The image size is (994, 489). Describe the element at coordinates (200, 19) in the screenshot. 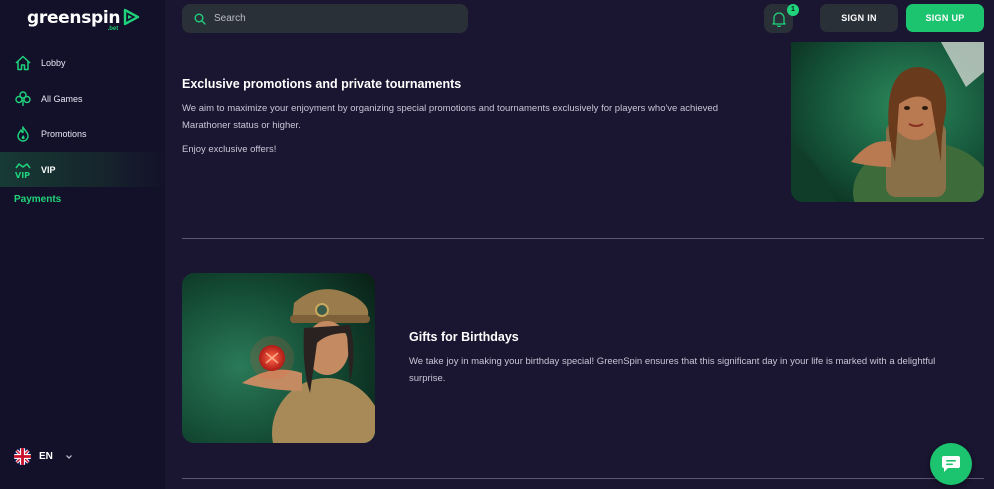

I see `search-icon` at that location.